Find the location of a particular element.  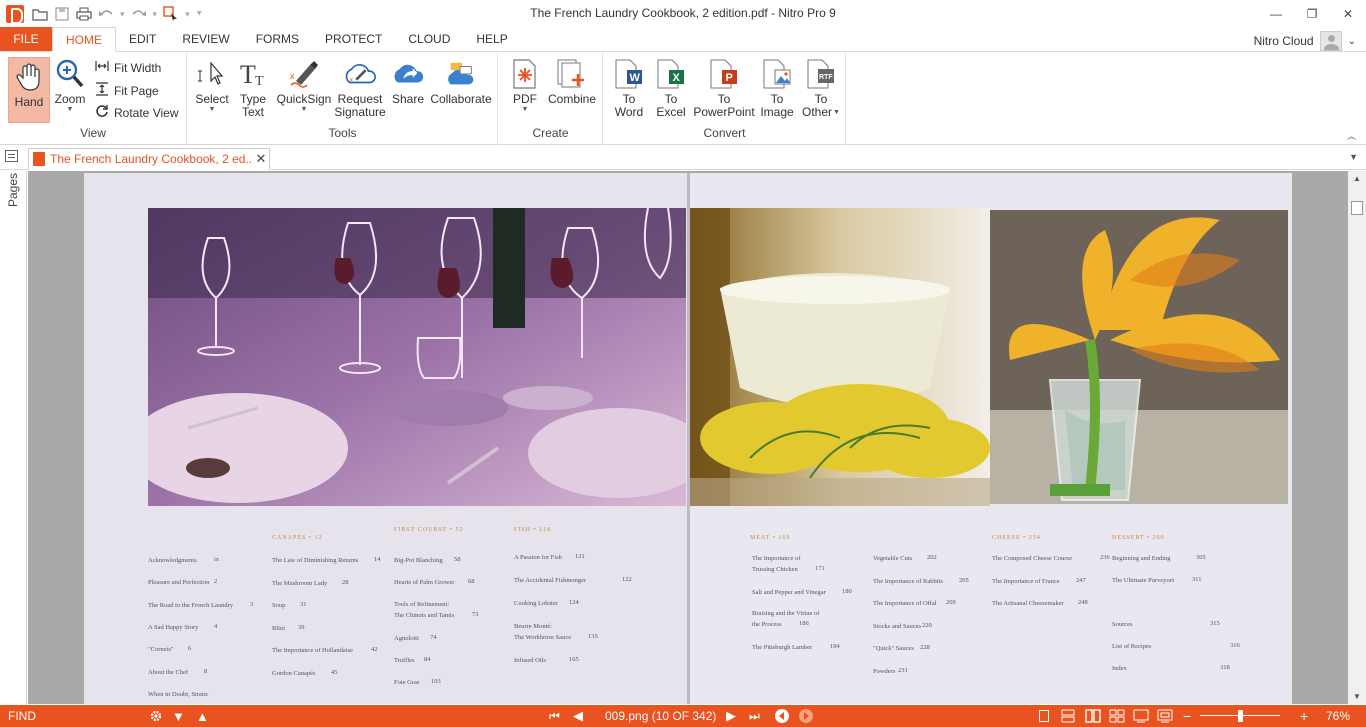

fit-page-button: Fit Page is located at coordinates (127, 90).